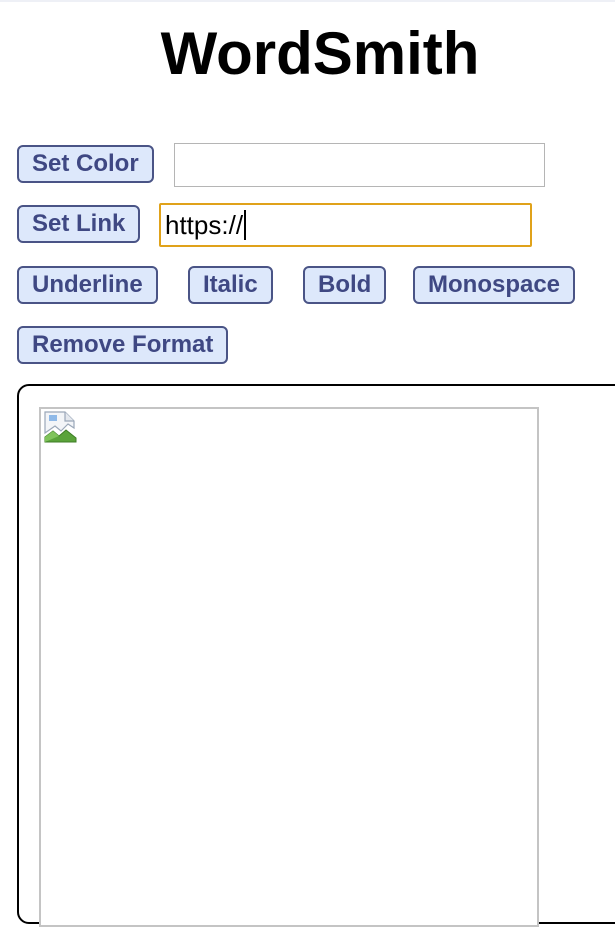 The height and width of the screenshot is (927, 615). I want to click on app-title: WordSmith, so click(320, 53).